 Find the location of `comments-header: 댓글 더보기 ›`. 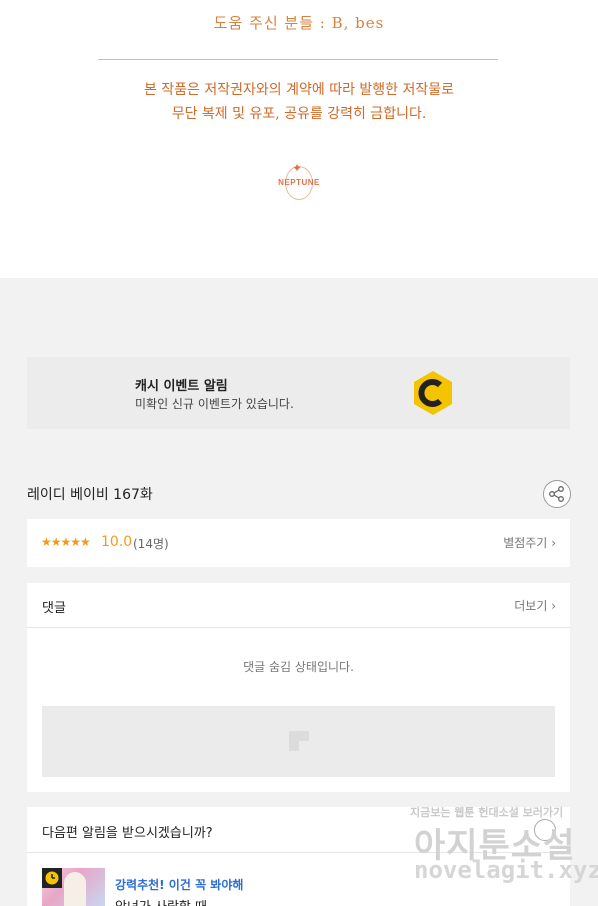

comments-header: 댓글 더보기 › is located at coordinates (298, 605).